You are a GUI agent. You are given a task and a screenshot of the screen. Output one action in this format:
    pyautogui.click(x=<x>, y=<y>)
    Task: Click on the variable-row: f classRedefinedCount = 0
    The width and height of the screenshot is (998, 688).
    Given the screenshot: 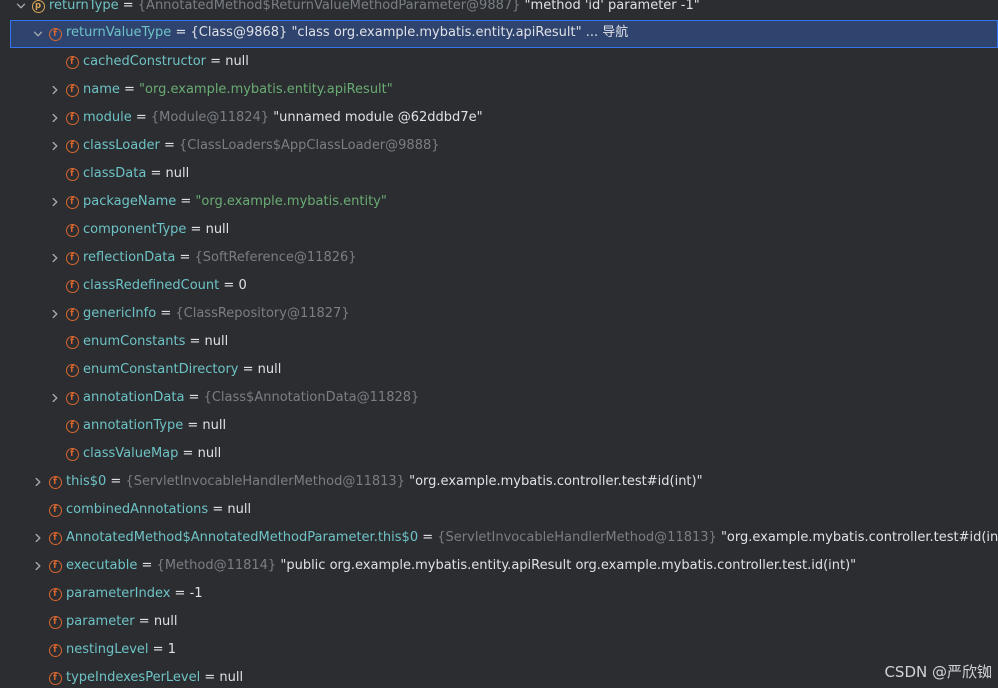 What is the action you would take?
    pyautogui.click(x=499, y=286)
    